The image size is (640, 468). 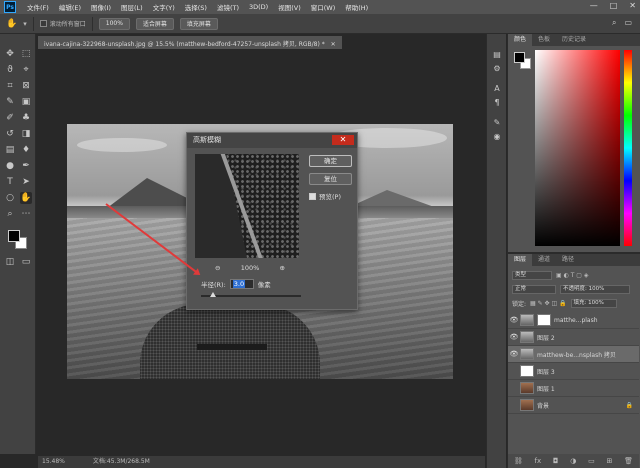 I want to click on menu-edit: 编辑(E), so click(x=70, y=7).